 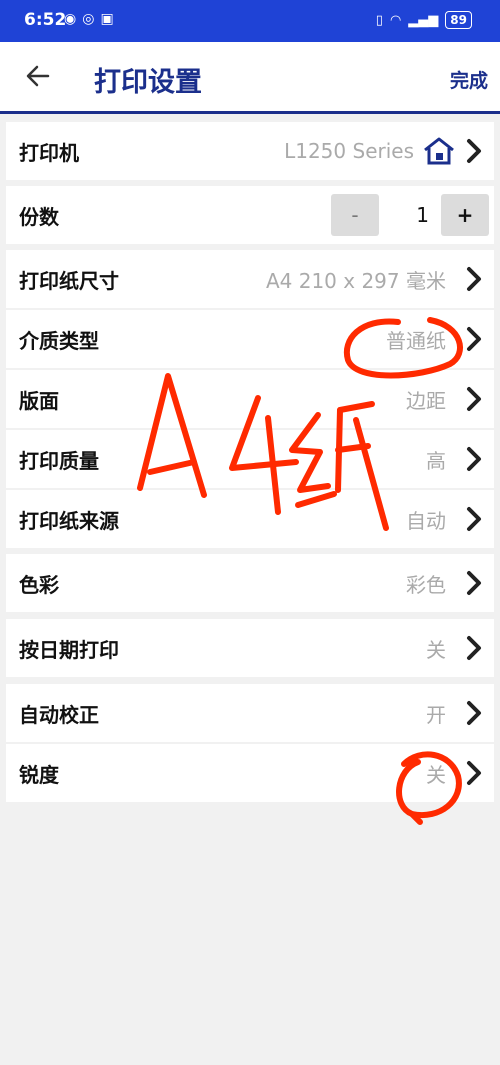 I want to click on row-label: 自动校正, so click(x=59, y=714).